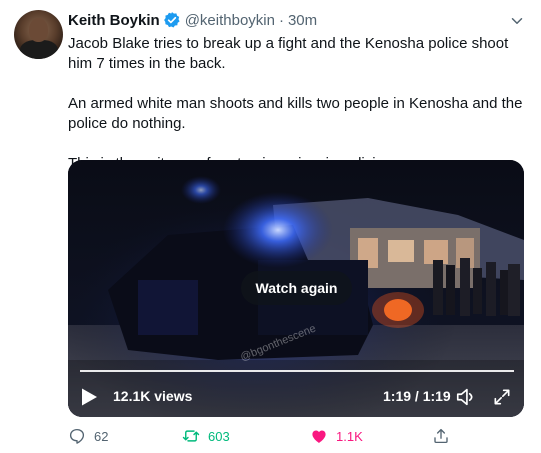 The image size is (541, 453). What do you see at coordinates (466, 397) in the screenshot?
I see `volume-icon` at bounding box center [466, 397].